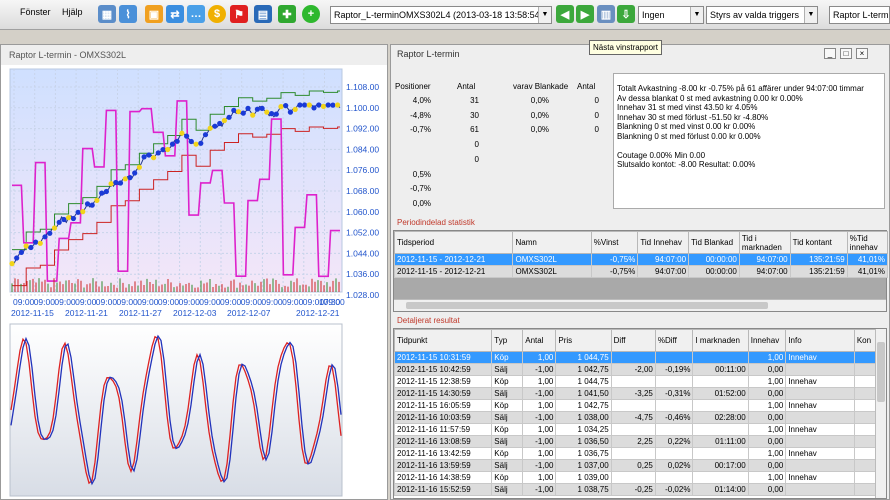 The height and width of the screenshot is (500, 890). Describe the element at coordinates (507, 340) in the screenshot. I see `detail-col-header: Typ` at that location.